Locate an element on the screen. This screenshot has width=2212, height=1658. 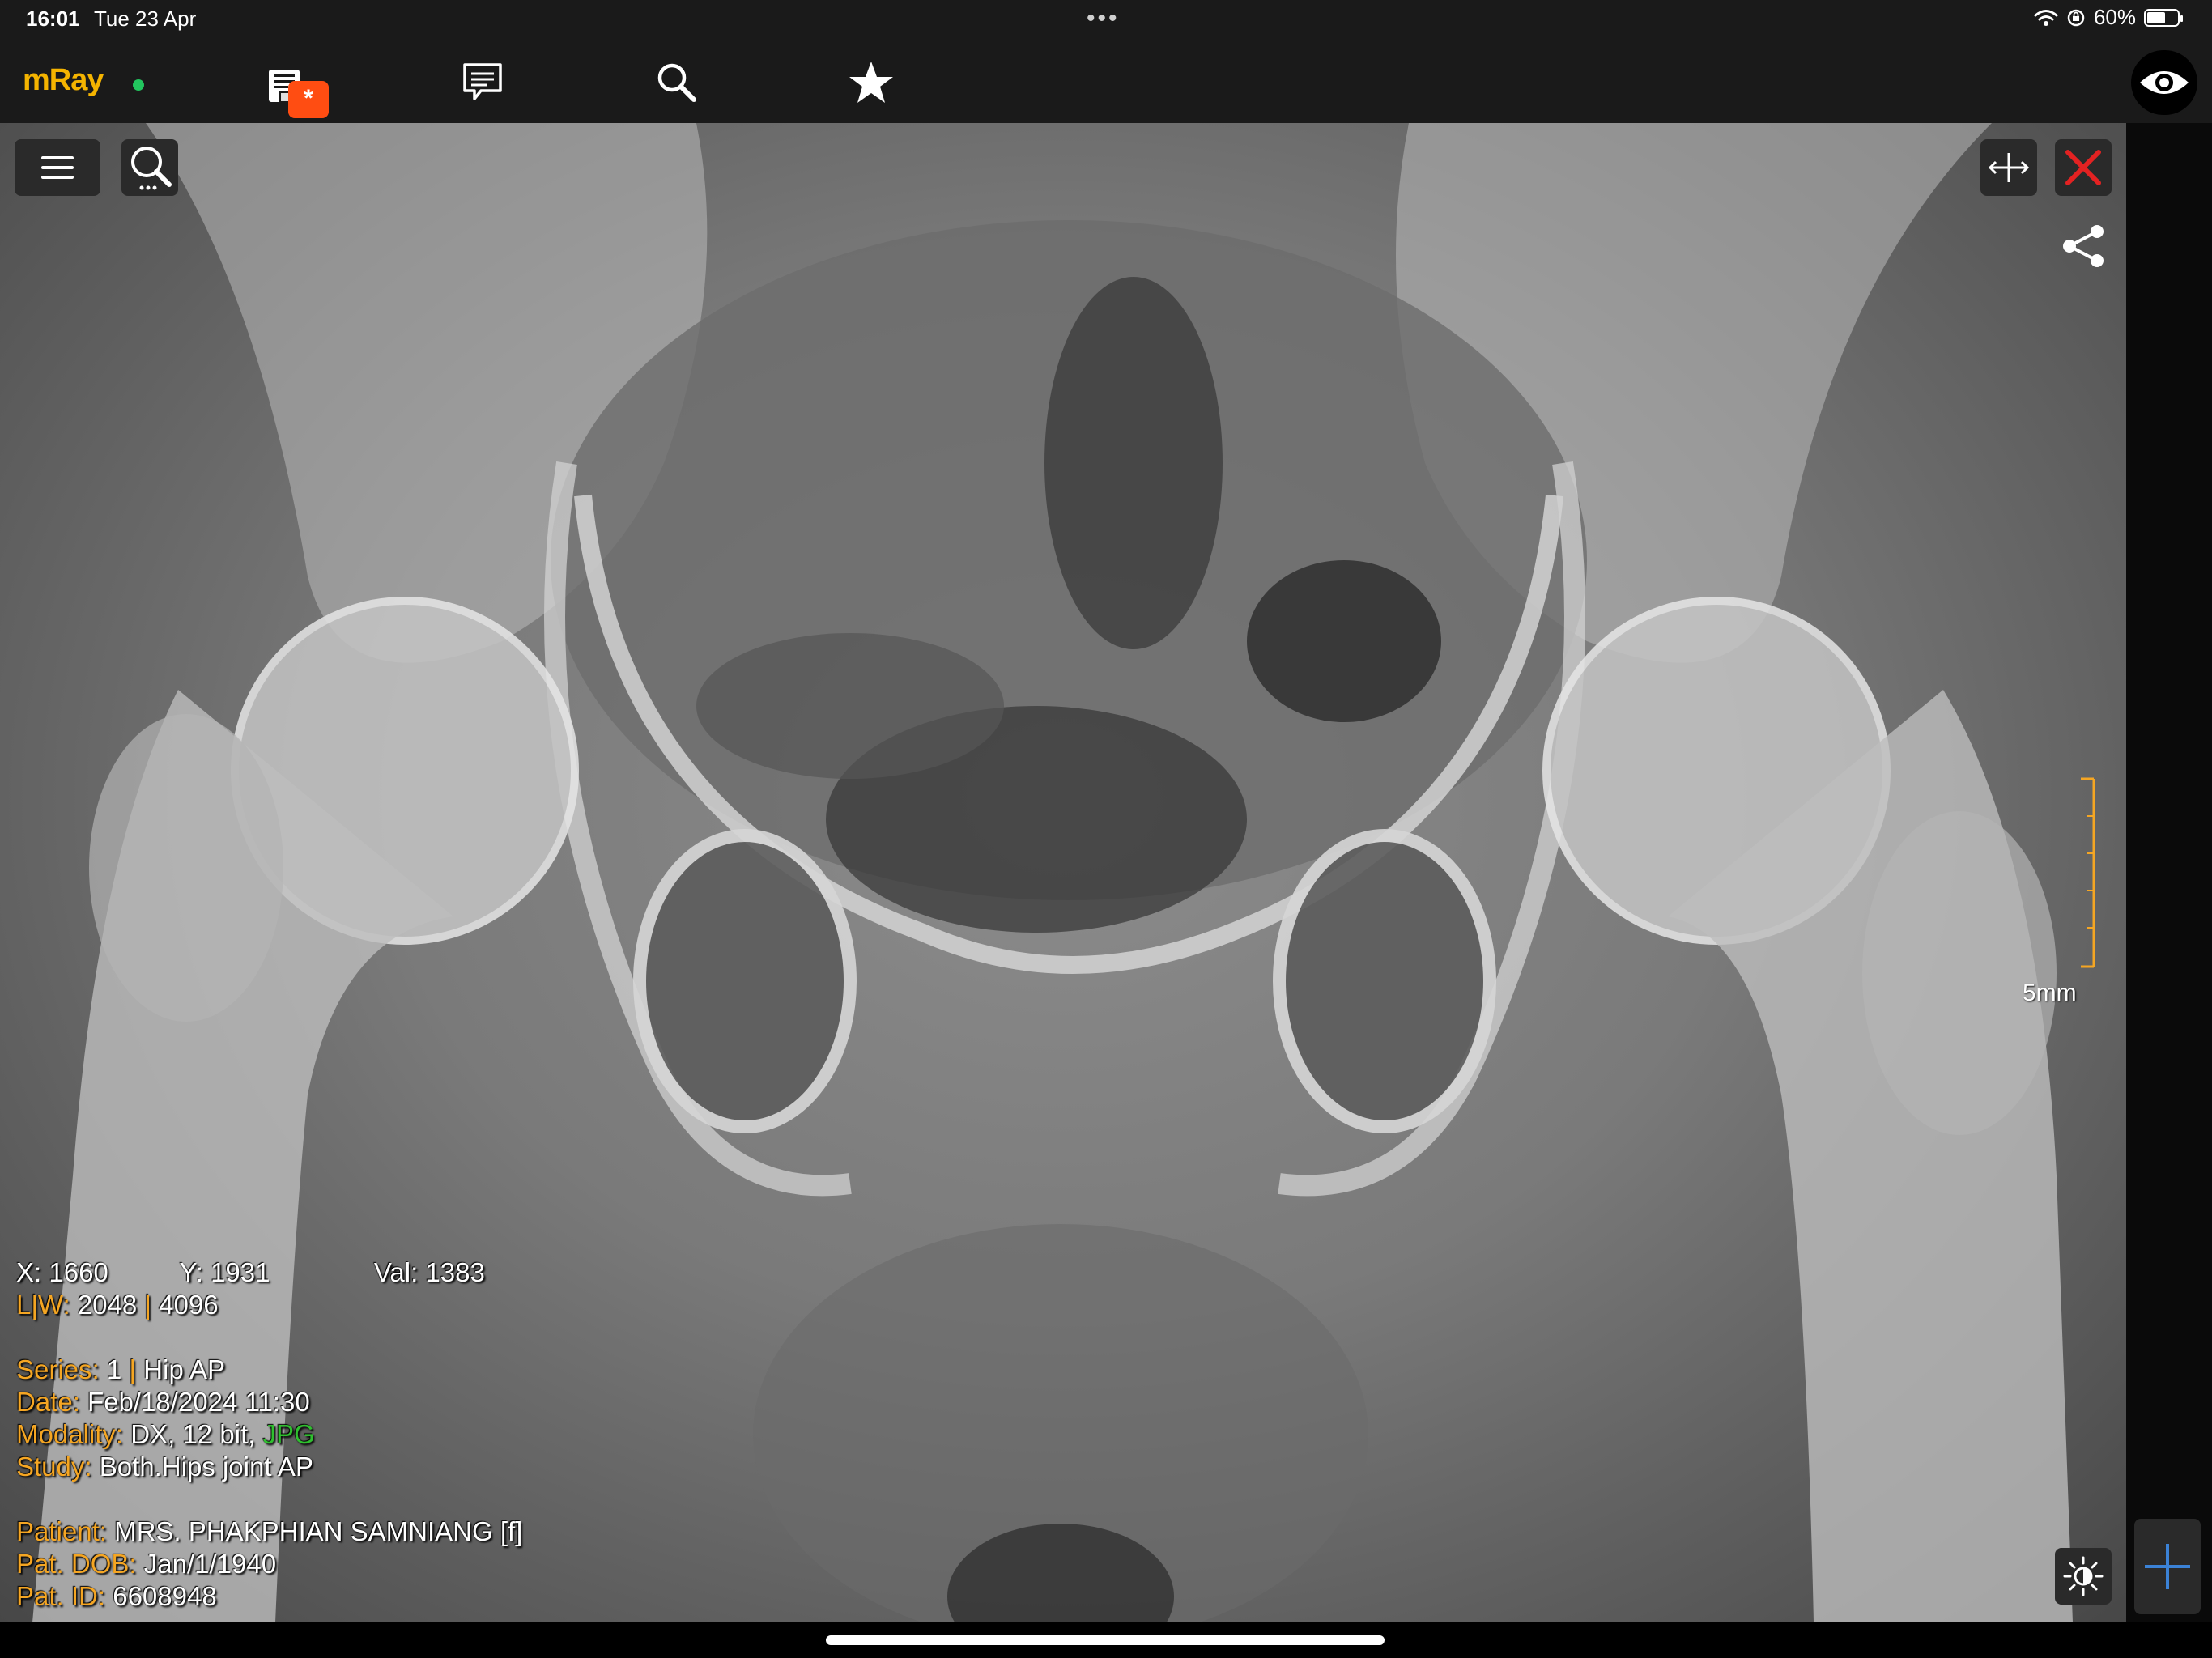
menu-icon is located at coordinates (57, 167).